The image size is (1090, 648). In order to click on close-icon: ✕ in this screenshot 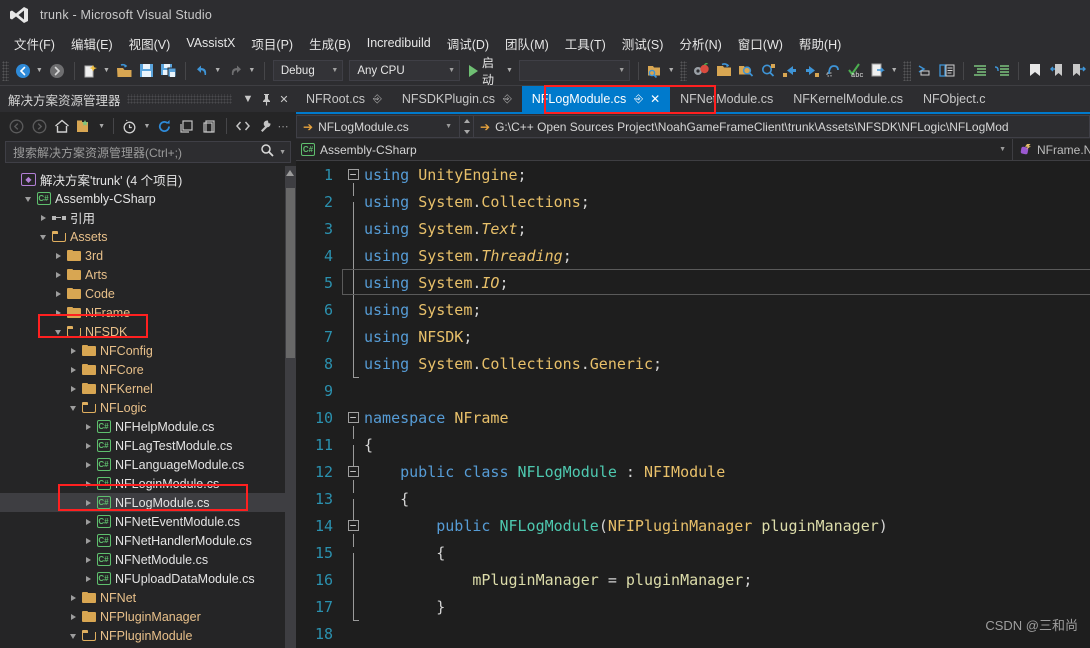, I will do `click(655, 99)`.